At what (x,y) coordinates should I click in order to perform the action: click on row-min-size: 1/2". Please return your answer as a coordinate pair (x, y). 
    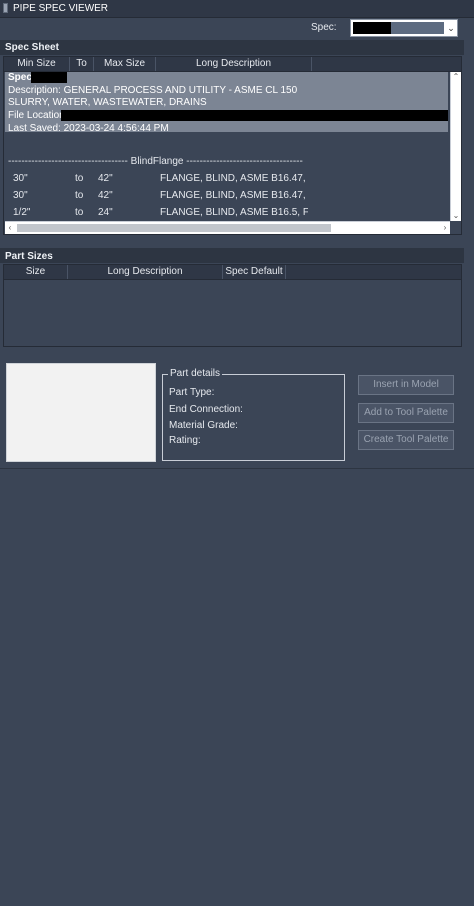
    Looking at the image, I should click on (22, 212).